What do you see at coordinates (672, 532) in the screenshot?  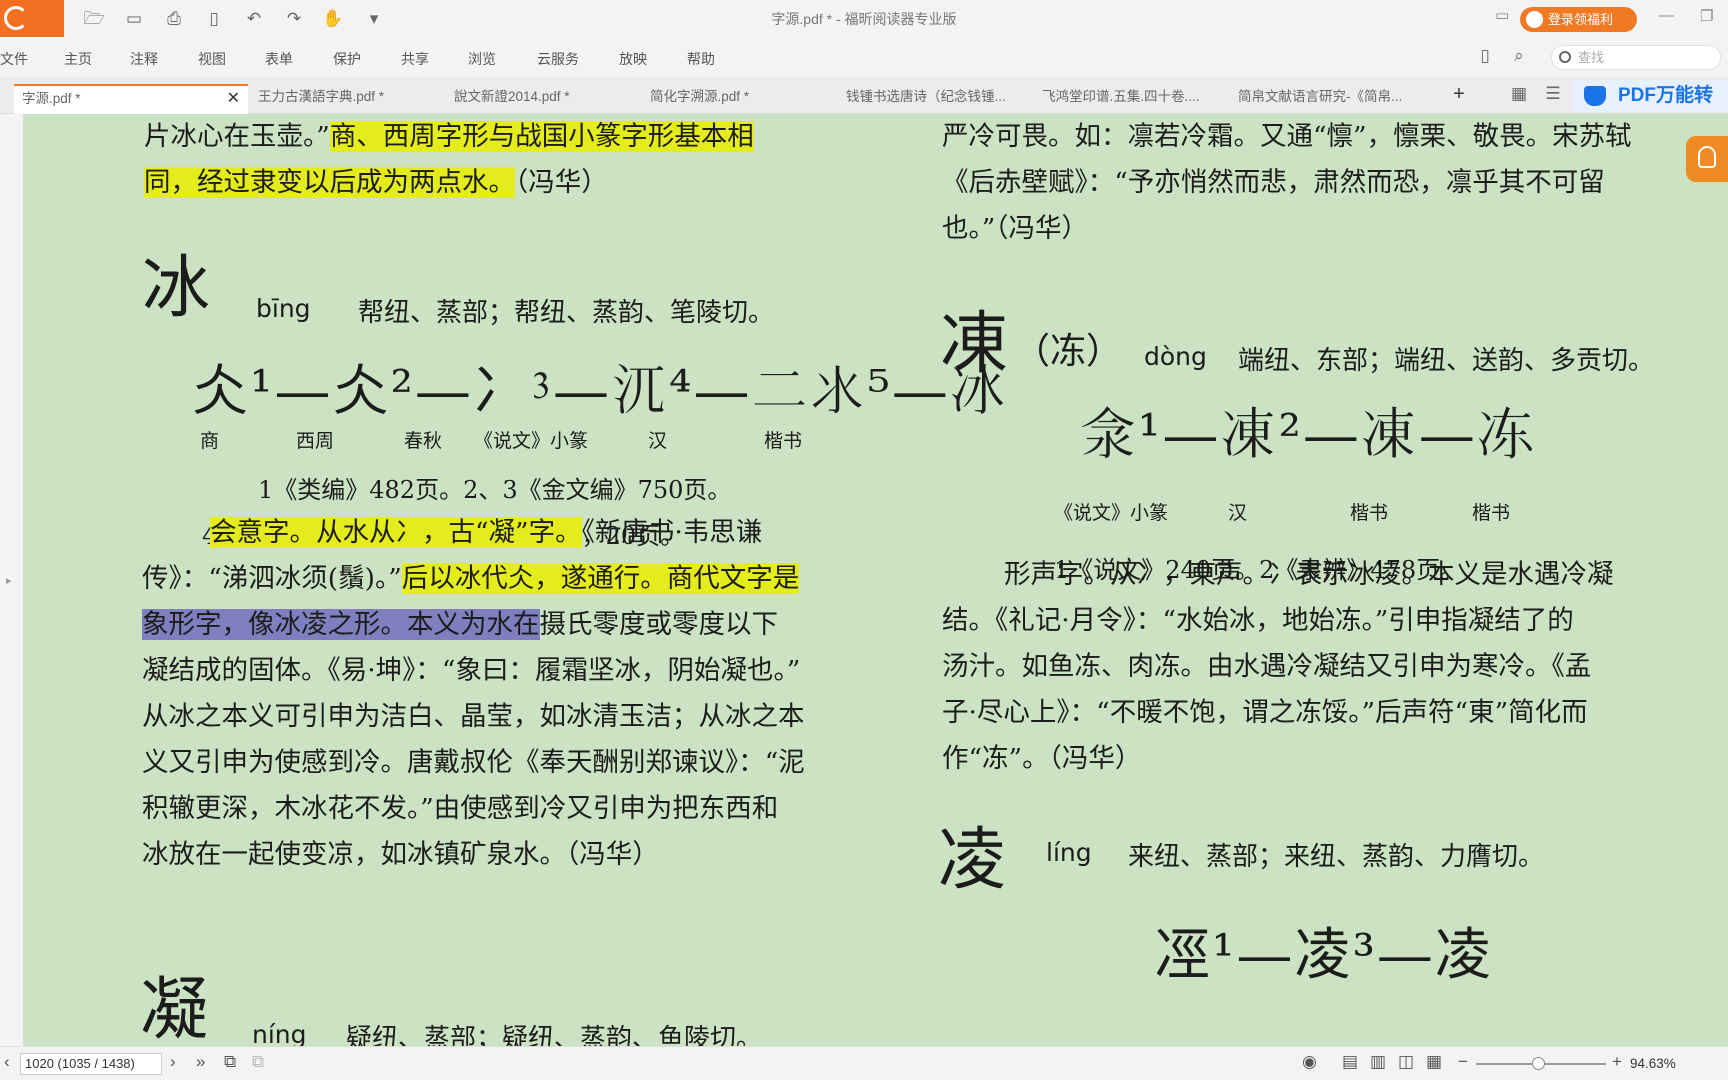 I see `text-span: 《新唐书·韦思谦` at bounding box center [672, 532].